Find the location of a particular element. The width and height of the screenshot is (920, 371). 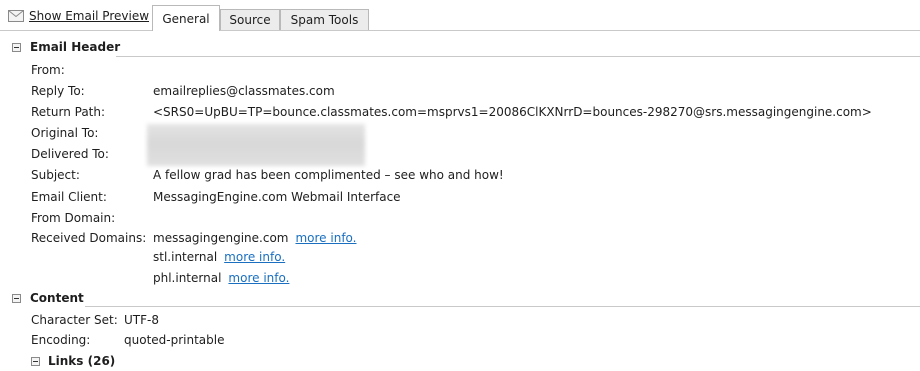

email-header-title: Email Header is located at coordinates (75, 47).